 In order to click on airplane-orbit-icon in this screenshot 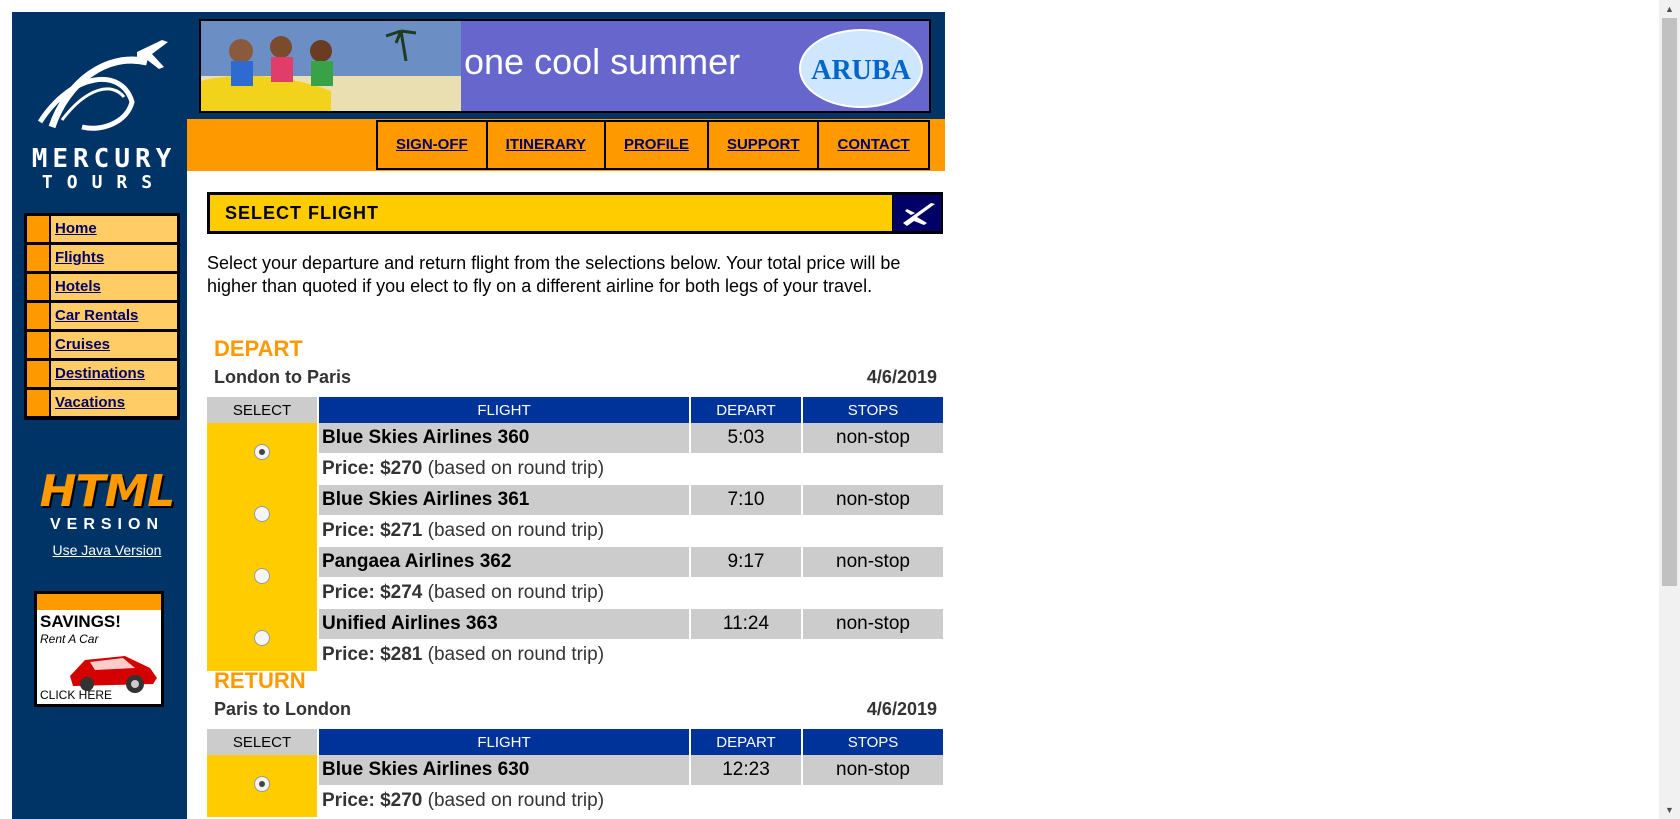, I will do `click(102, 85)`.